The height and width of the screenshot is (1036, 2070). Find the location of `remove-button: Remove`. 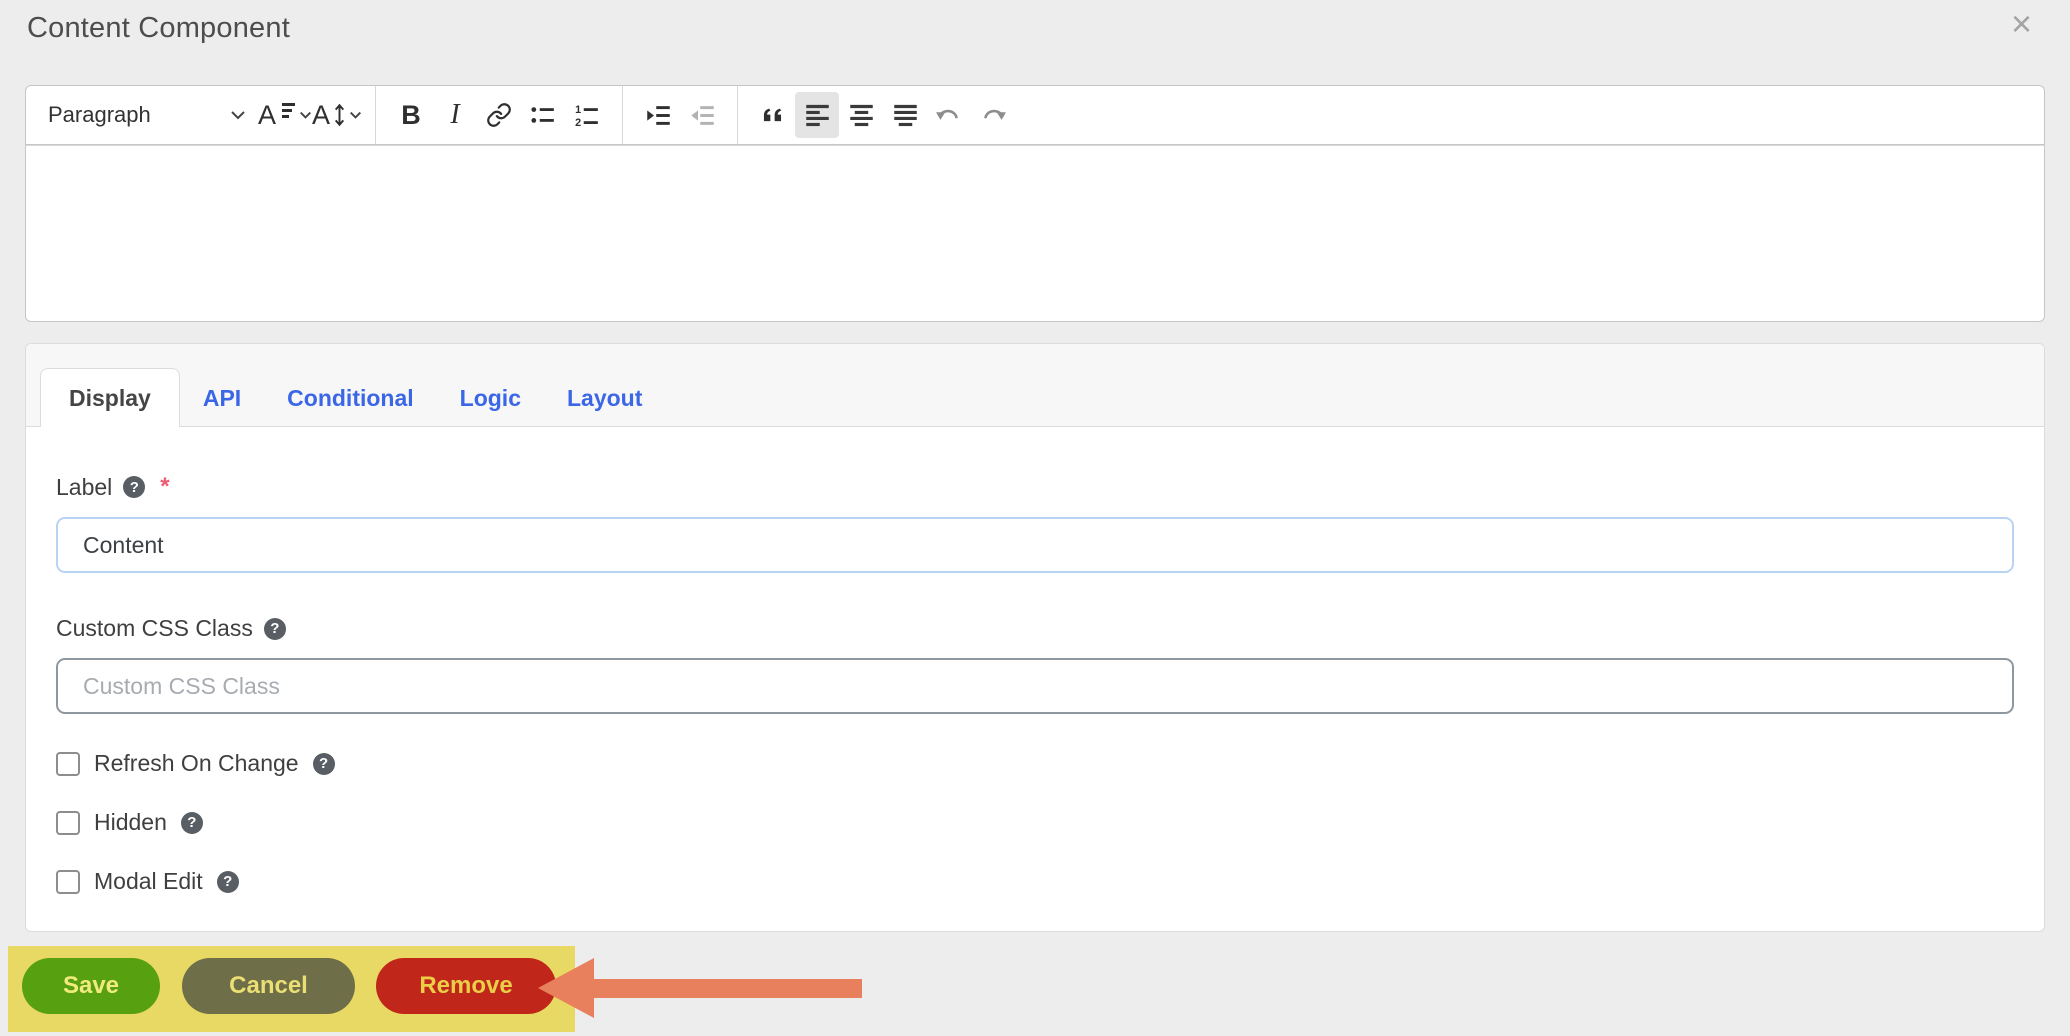

remove-button: Remove is located at coordinates (466, 986).